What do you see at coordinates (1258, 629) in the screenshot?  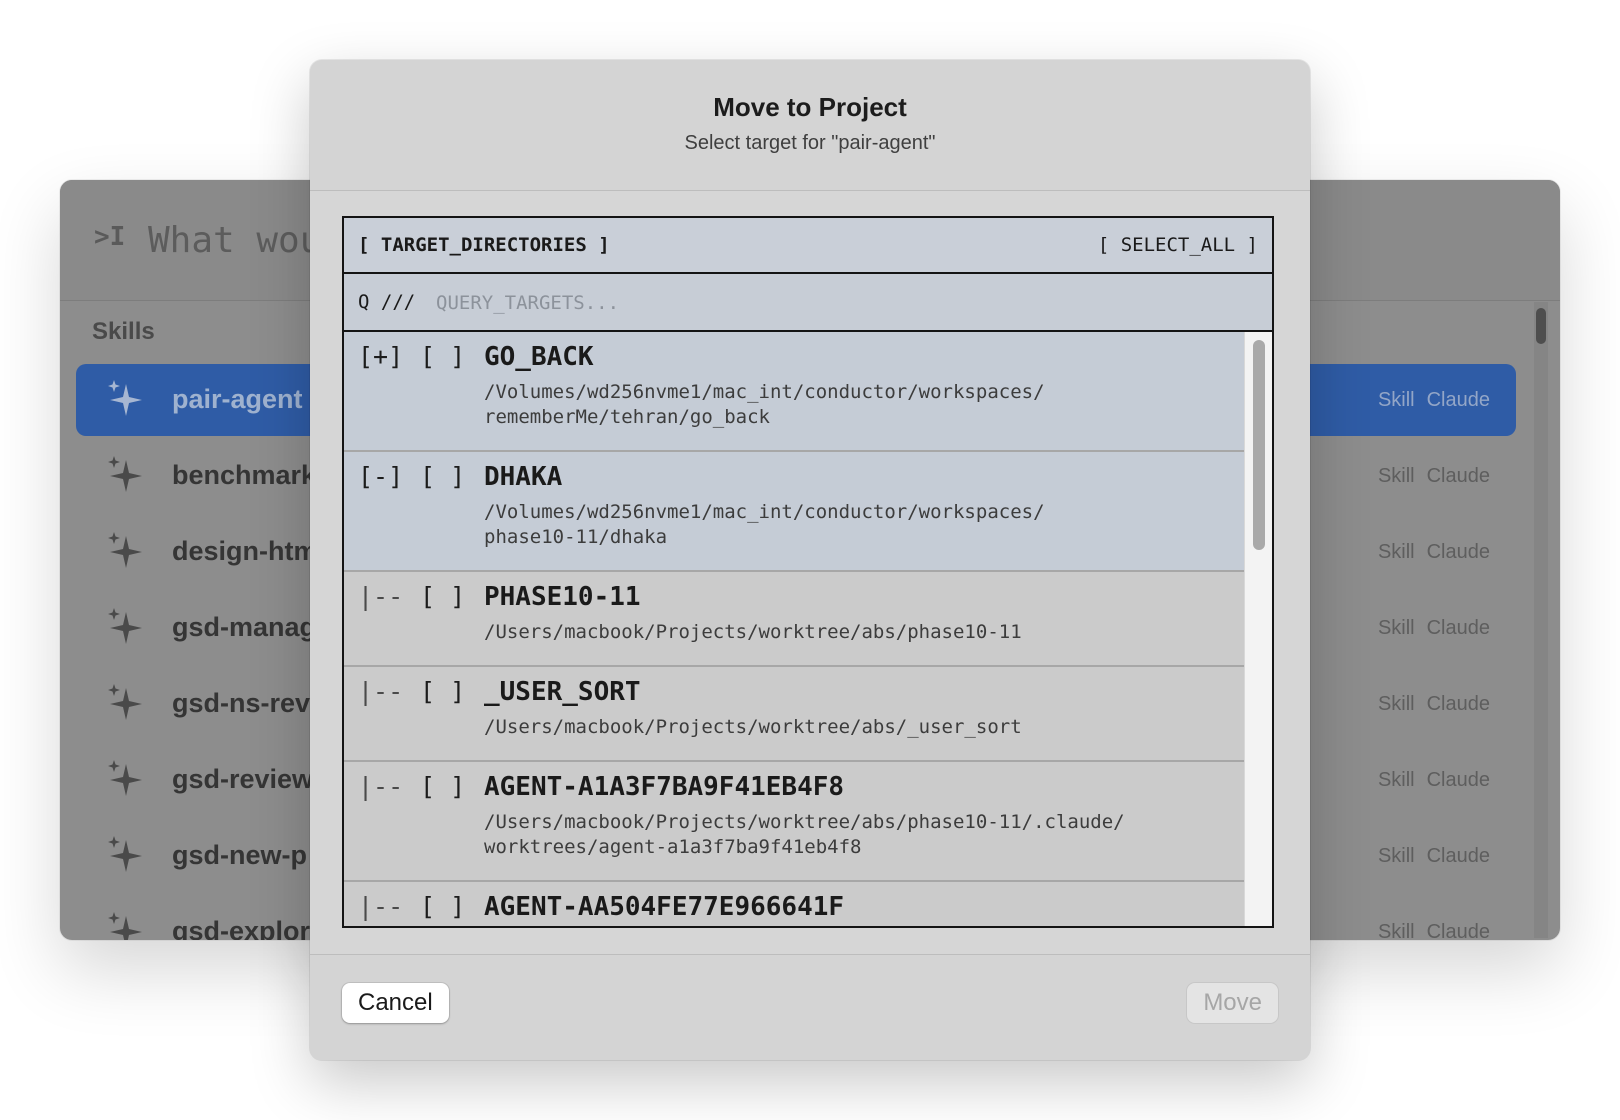 I see `target-list-scrollbar` at bounding box center [1258, 629].